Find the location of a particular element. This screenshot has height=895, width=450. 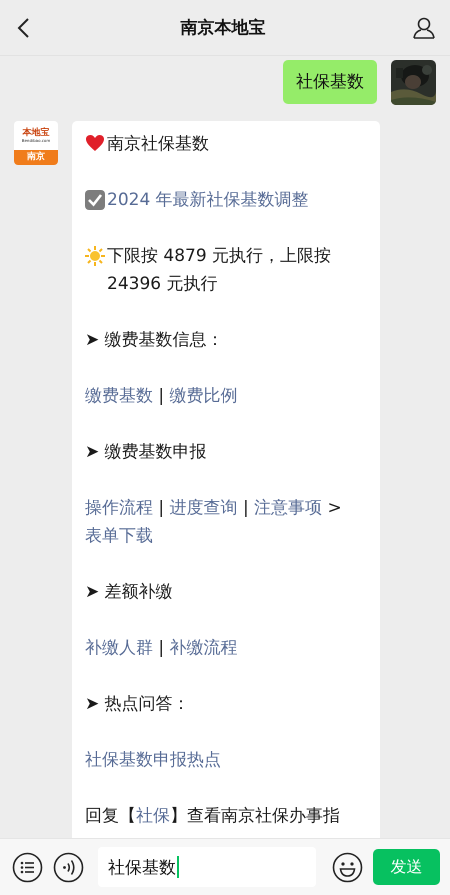

text-cursor is located at coordinates (178, 867).